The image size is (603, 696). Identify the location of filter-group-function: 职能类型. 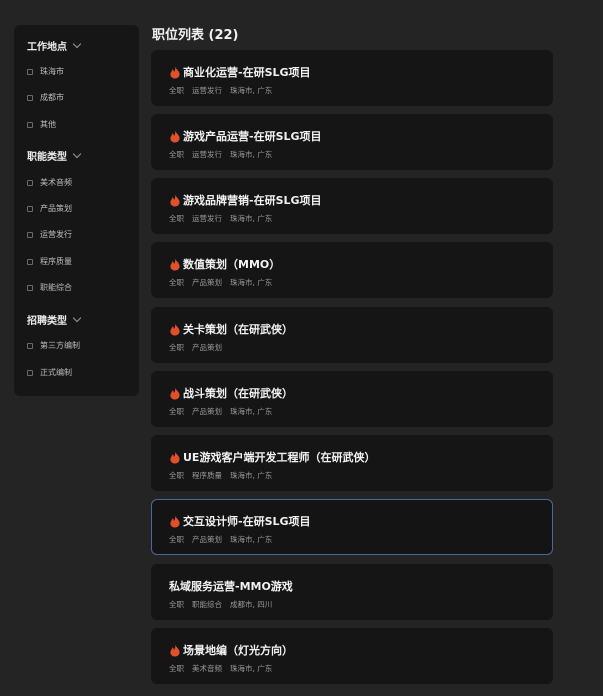
(54, 155).